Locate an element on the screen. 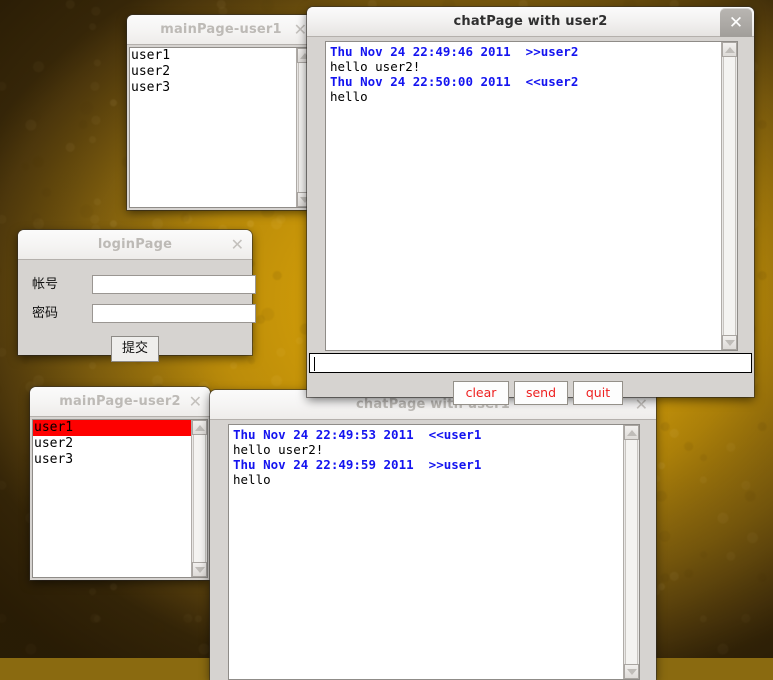 The image size is (773, 680). window-title: mainPage-user1 is located at coordinates (221, 29).